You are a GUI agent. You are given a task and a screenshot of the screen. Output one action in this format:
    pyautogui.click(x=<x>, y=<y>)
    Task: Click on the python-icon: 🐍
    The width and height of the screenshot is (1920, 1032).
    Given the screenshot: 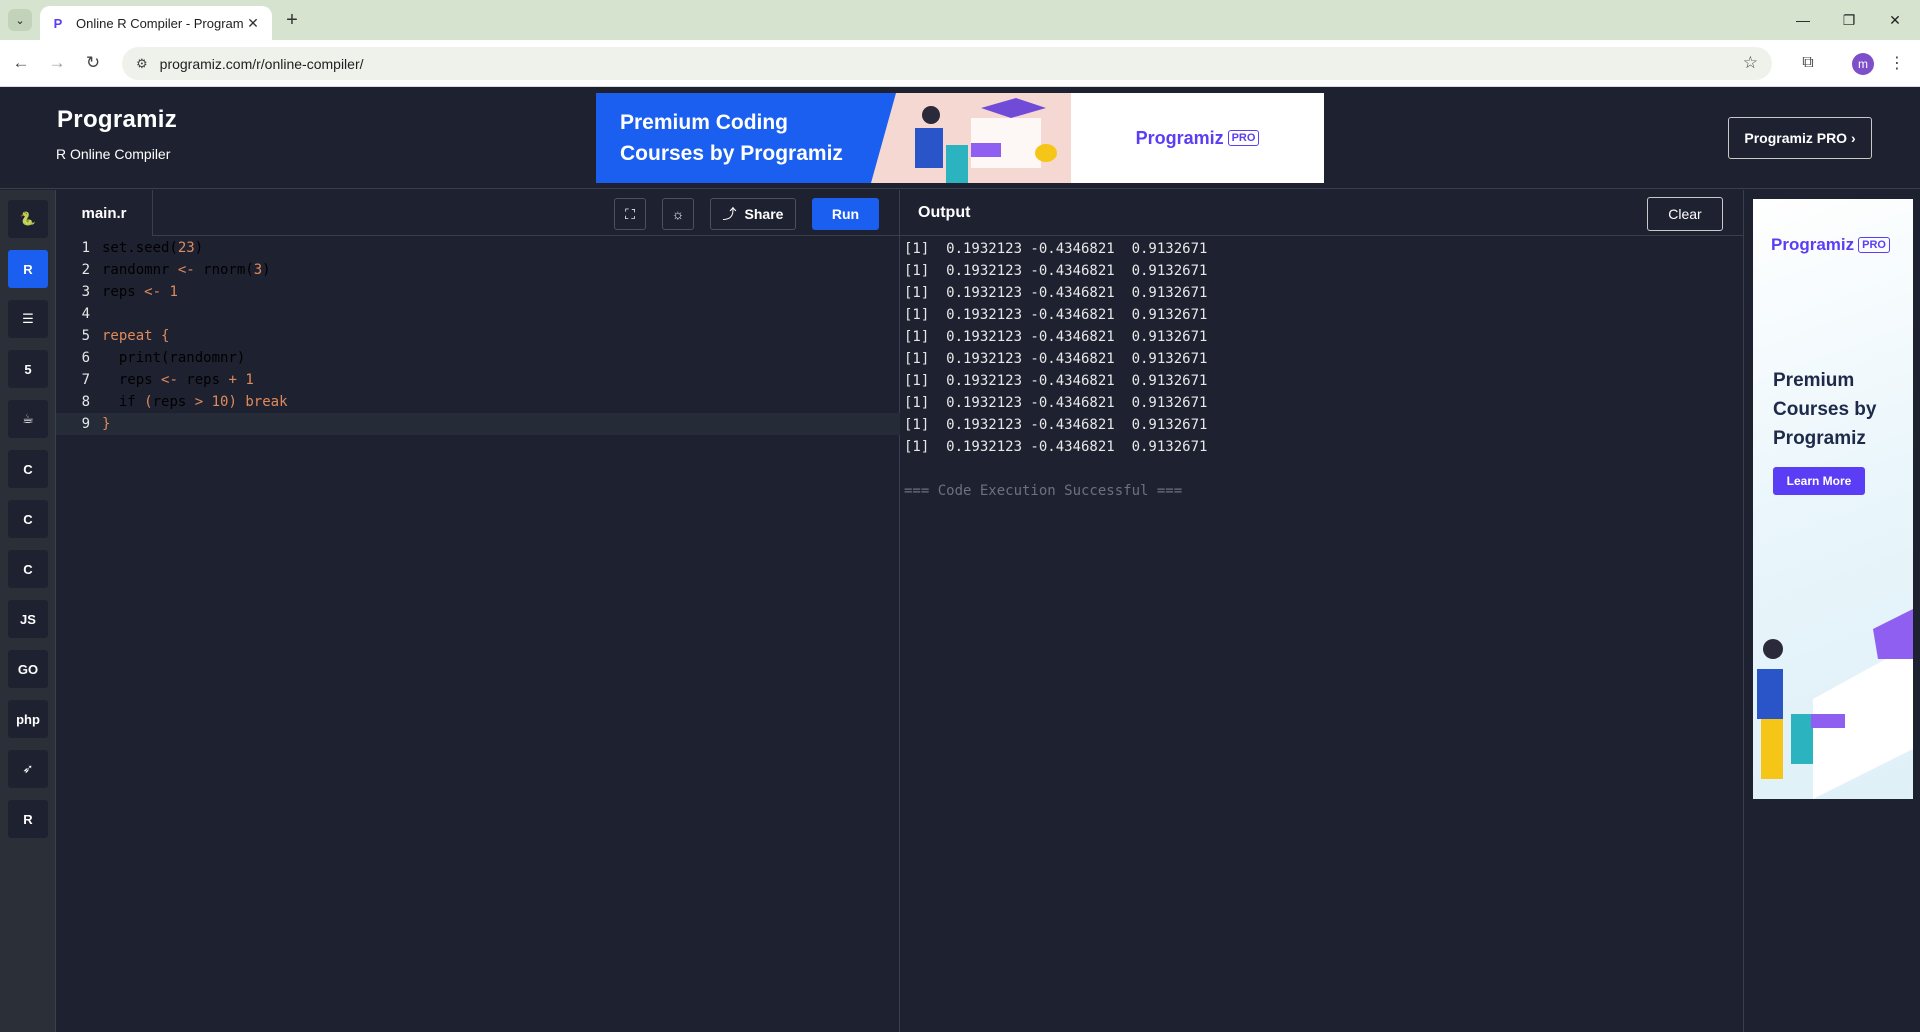 What is the action you would take?
    pyautogui.click(x=28, y=219)
    